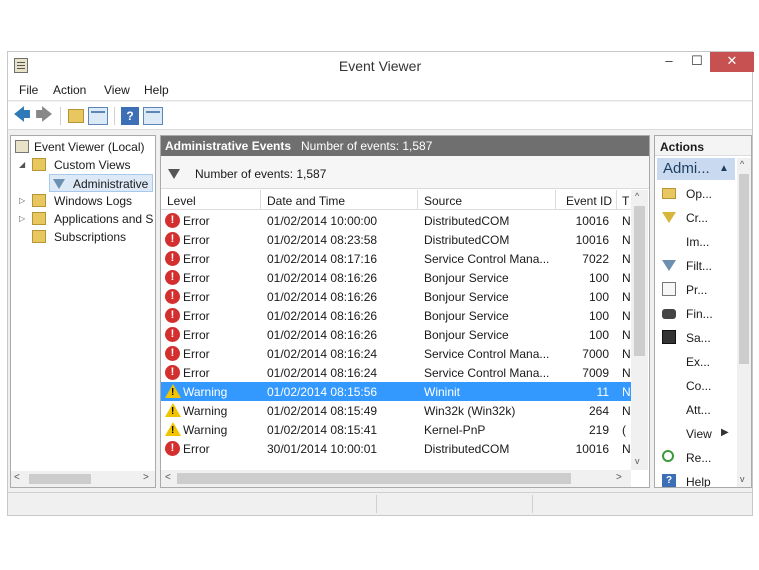 Image resolution: width=759 pixels, height=570 pixels. I want to click on tree-item-subscriptions: Subscriptions, so click(83, 237).